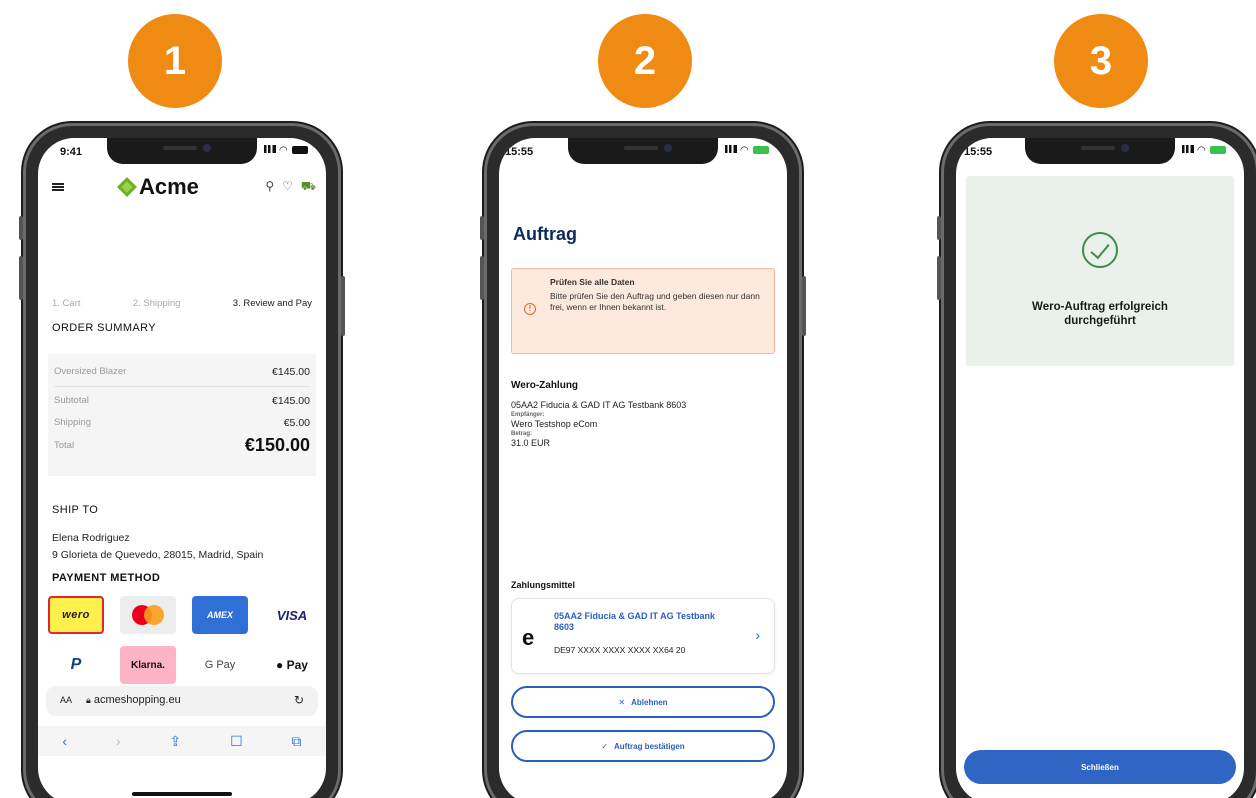  I want to click on pay-visa-button: VISA, so click(292, 615).